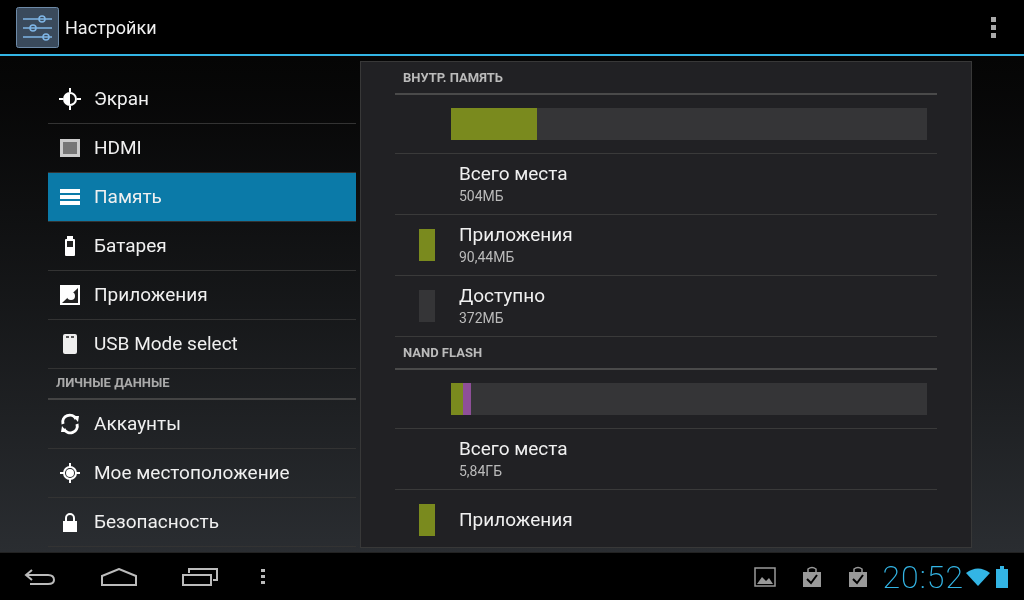 This screenshot has width=1024, height=600. Describe the element at coordinates (70, 148) in the screenshot. I see `display-icon` at that location.